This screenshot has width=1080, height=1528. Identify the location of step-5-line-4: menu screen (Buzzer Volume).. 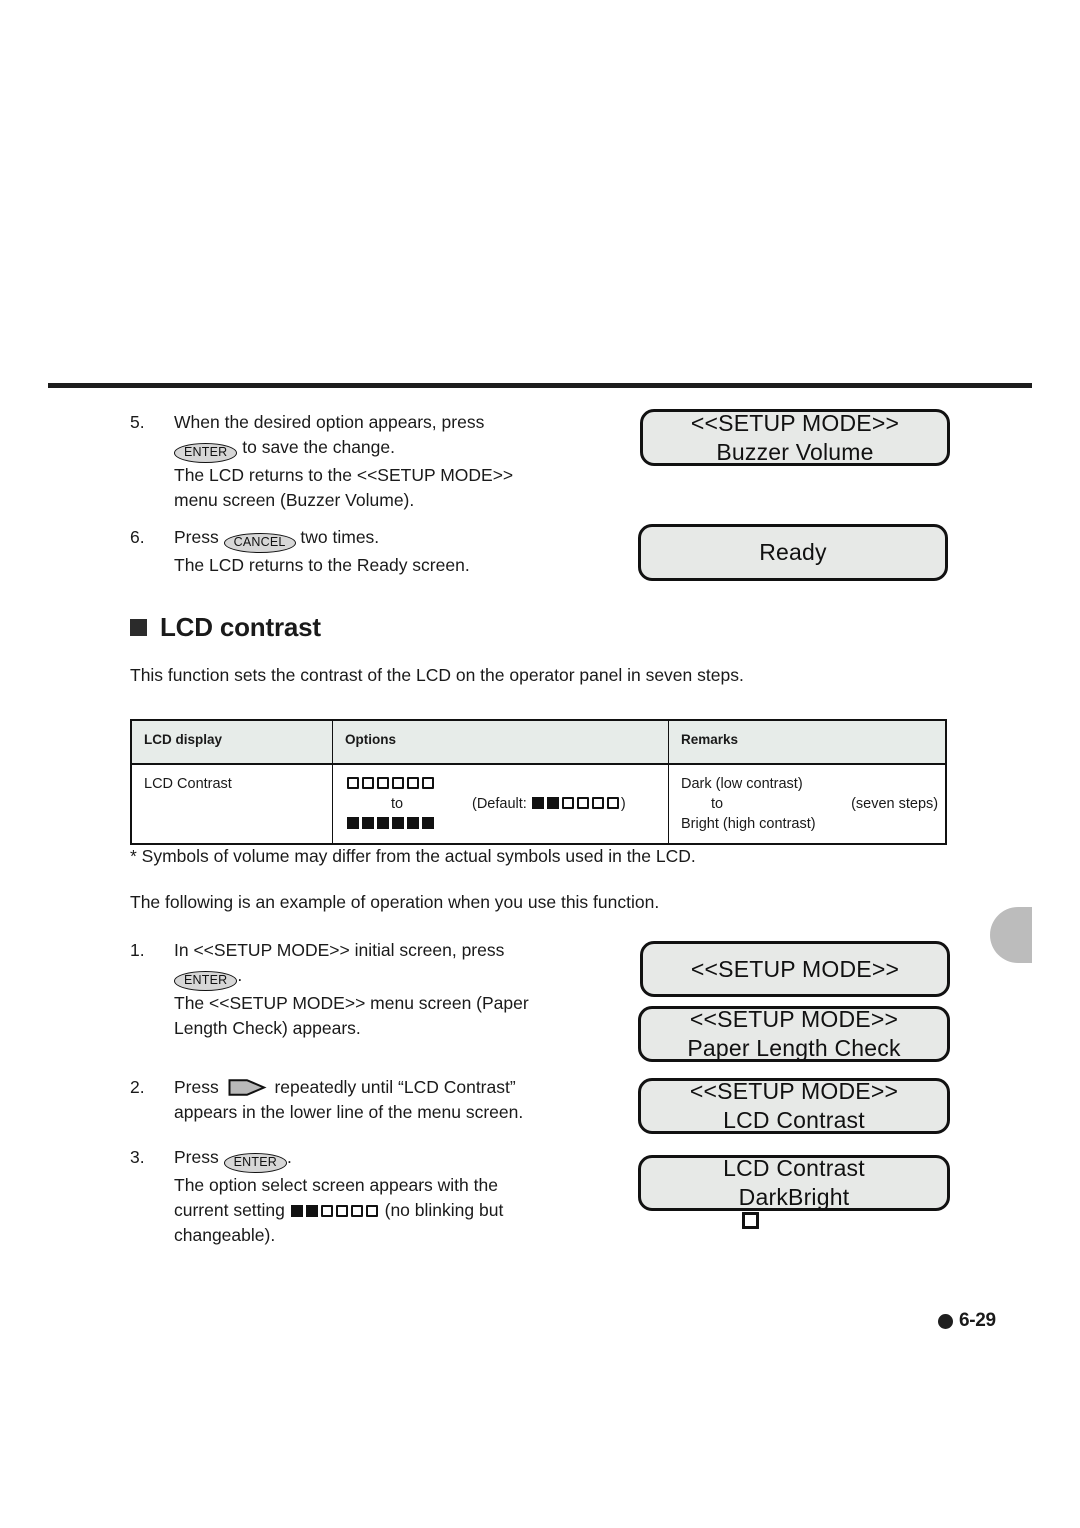
(294, 500).